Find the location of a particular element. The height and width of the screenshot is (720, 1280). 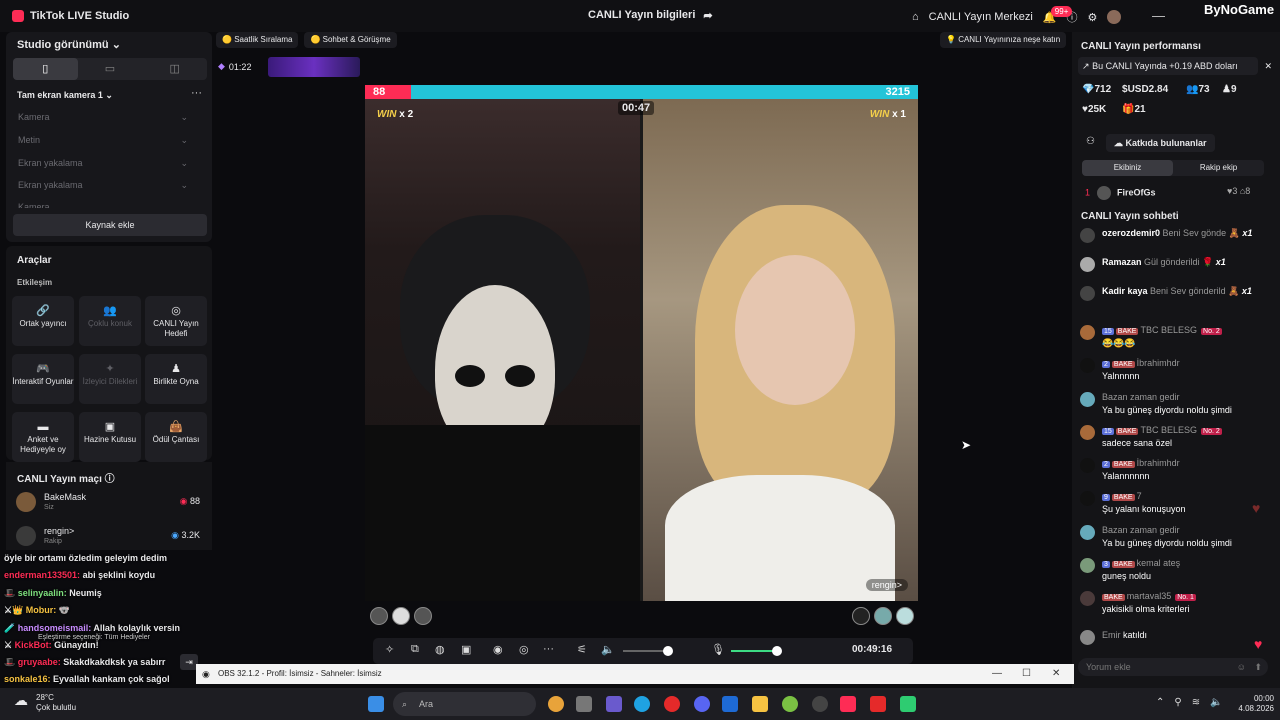

tool-reward-bag: 👜 Ödül Çantası is located at coordinates (176, 437).